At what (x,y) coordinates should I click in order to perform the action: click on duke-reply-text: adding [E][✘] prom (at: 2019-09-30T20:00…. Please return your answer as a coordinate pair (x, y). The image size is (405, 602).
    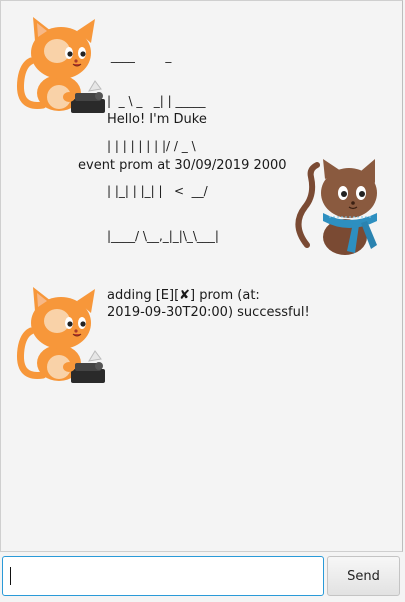
    Looking at the image, I should click on (208, 304).